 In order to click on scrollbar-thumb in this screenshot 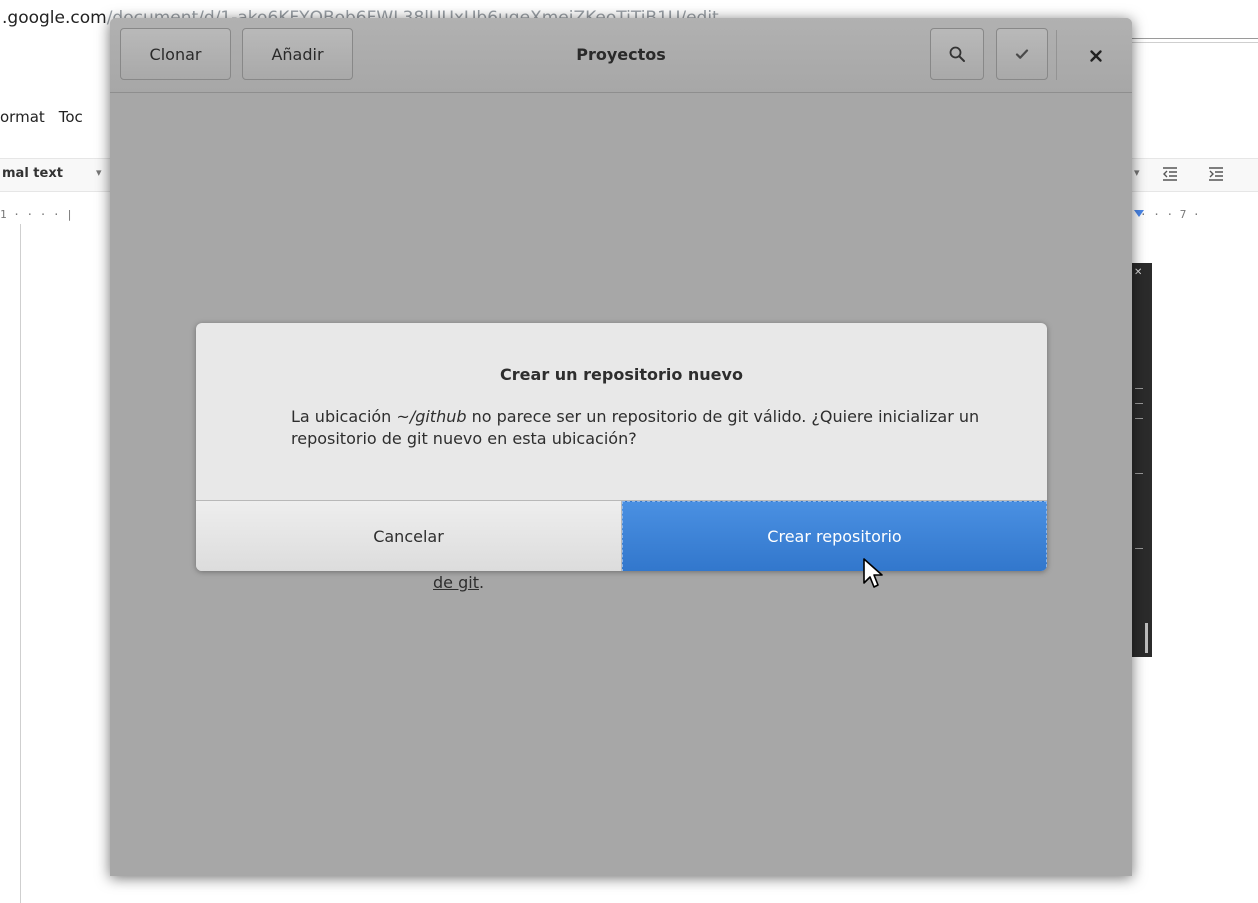, I will do `click(1146, 638)`.